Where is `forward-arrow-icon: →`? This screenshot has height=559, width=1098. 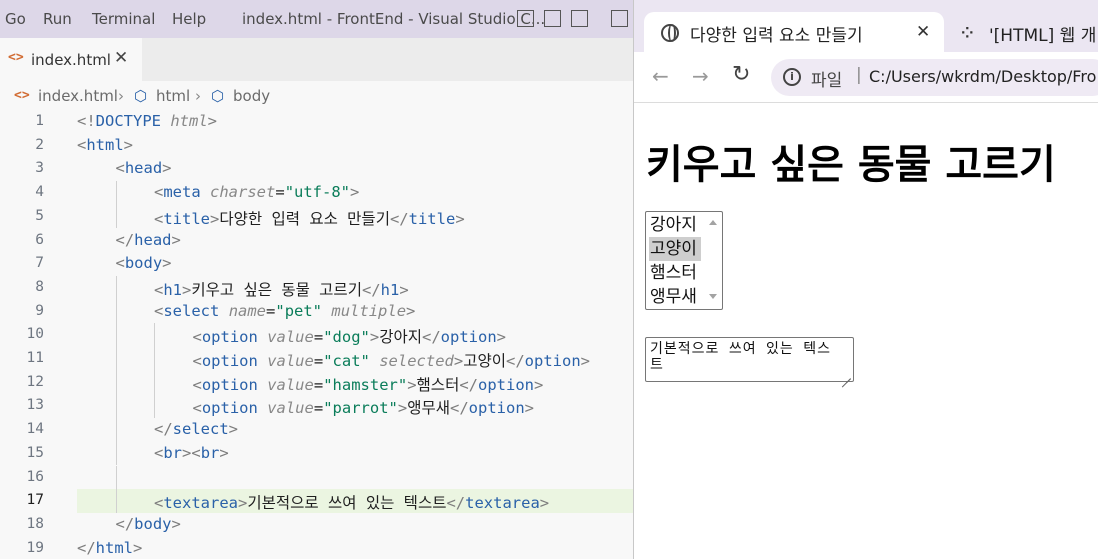
forward-arrow-icon: → is located at coordinates (700, 76).